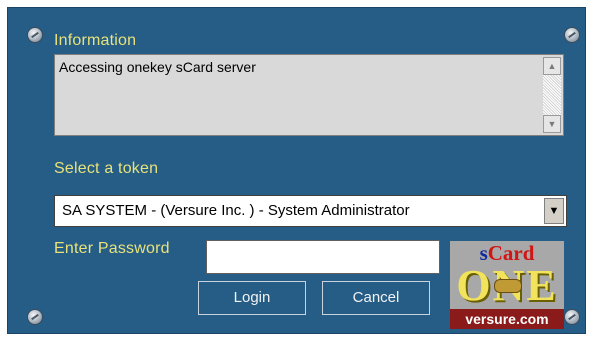 The width and height of the screenshot is (594, 341). Describe the element at coordinates (552, 66) in the screenshot. I see `scroll-up-icon: ▲` at that location.